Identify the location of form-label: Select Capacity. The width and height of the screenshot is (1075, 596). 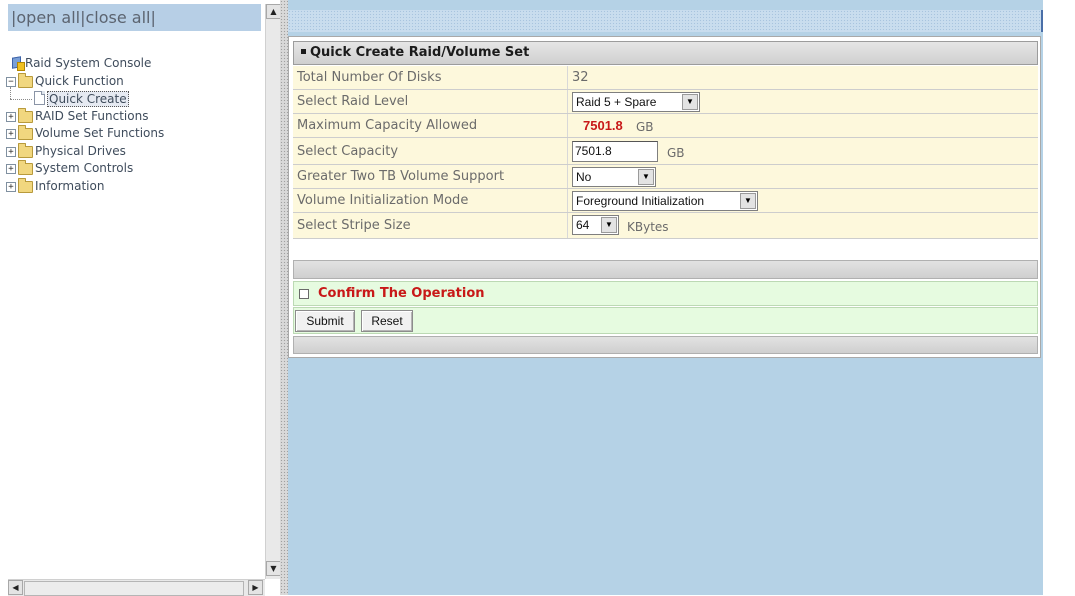
(348, 151).